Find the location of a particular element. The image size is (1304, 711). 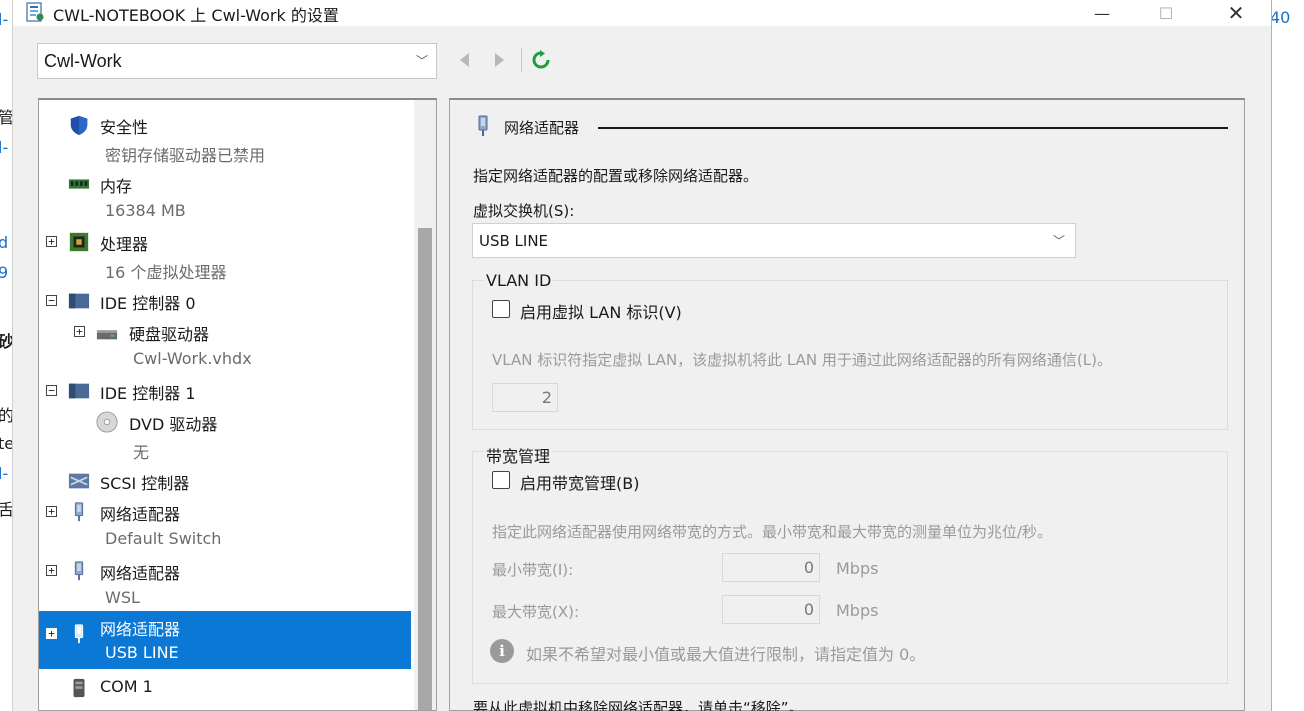

close-button: ✕ is located at coordinates (1236, 13).